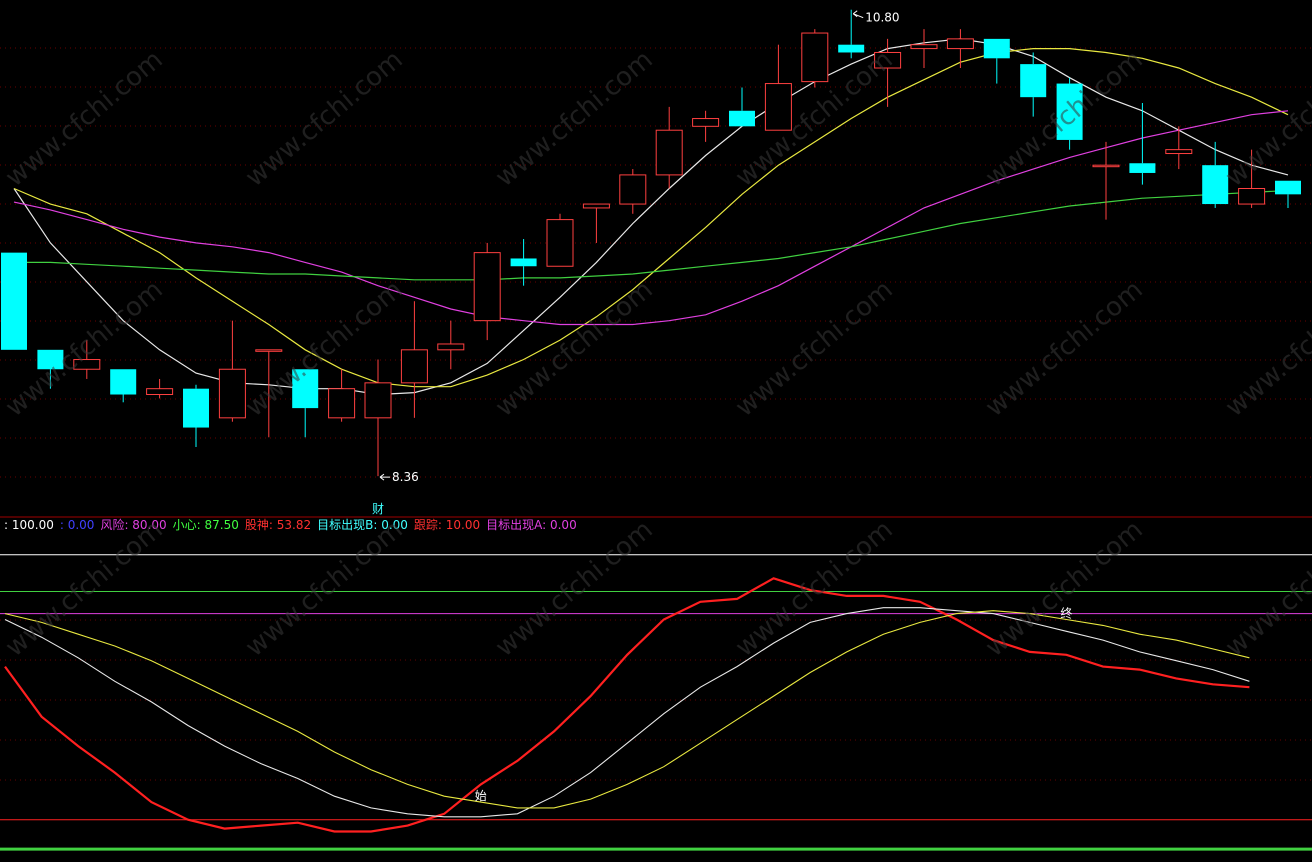 Image resolution: width=1312 pixels, height=862 pixels. Describe the element at coordinates (429, 525) in the screenshot. I see `legend-label: 跟踪:` at that location.